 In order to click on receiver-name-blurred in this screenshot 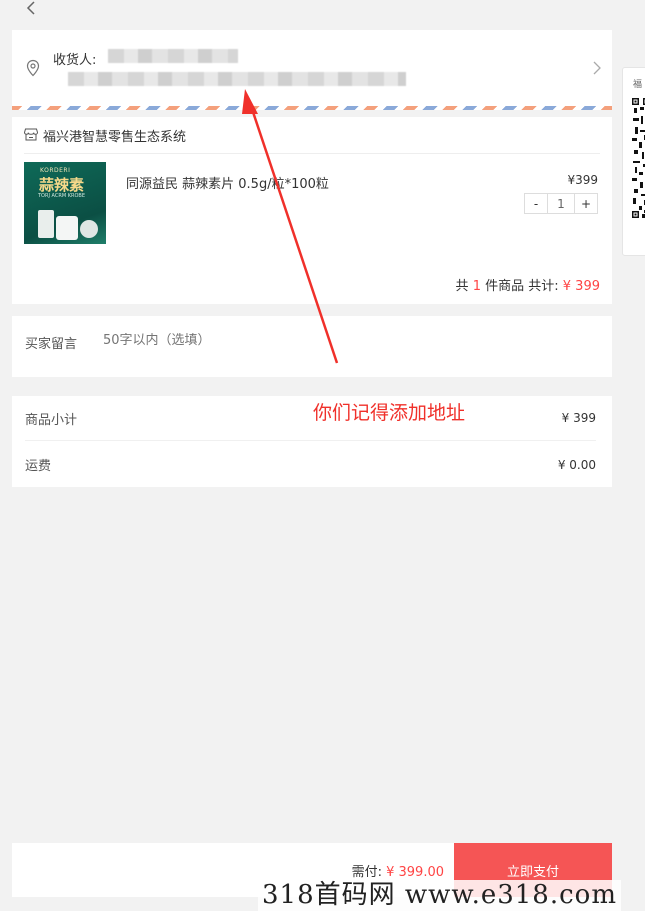, I will do `click(173, 56)`.